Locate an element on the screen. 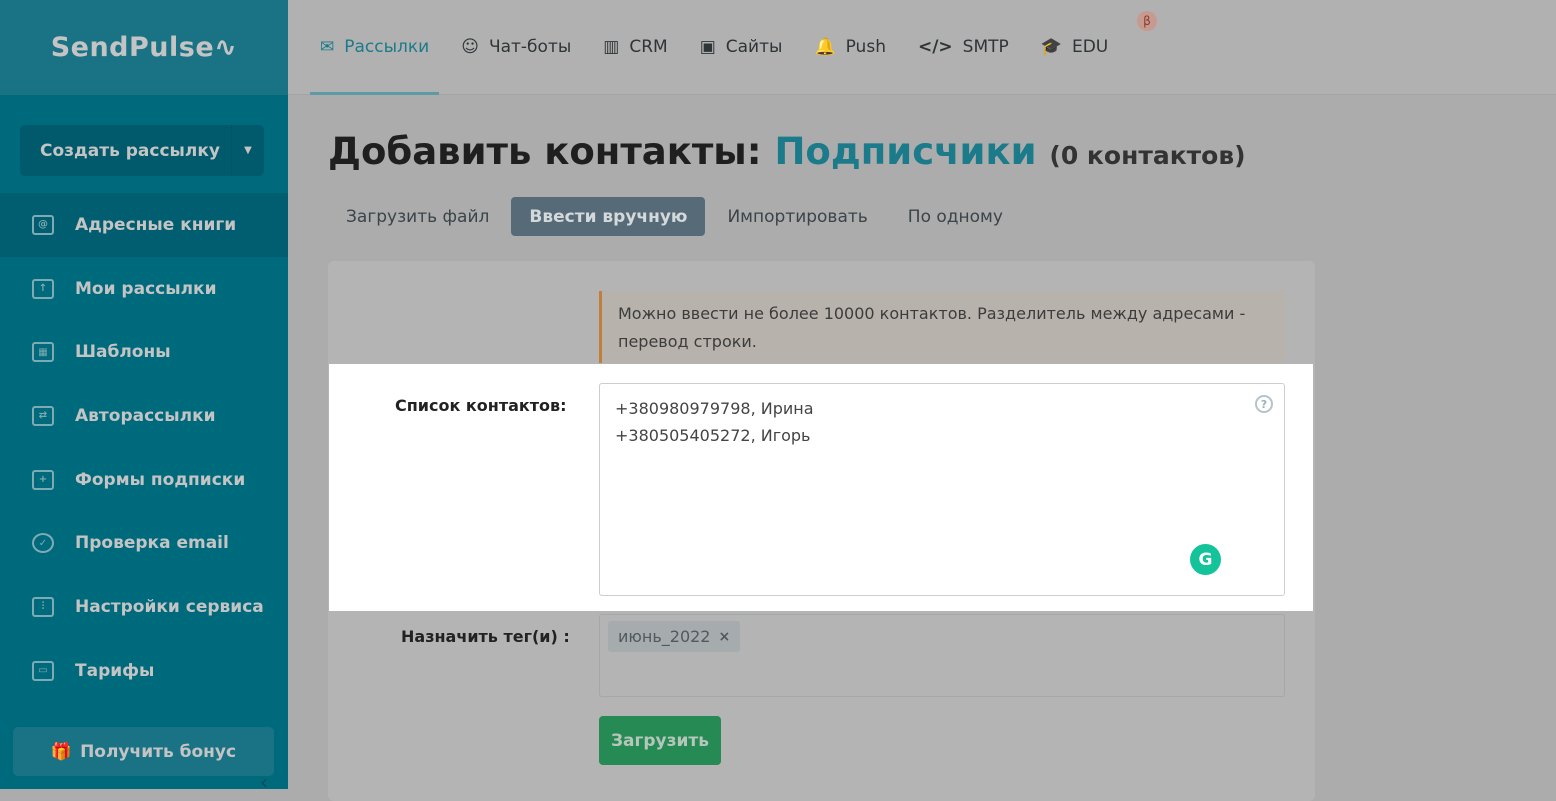 The image size is (1556, 801). nav-campaigns: ✉ Рассылки is located at coordinates (374, 47).